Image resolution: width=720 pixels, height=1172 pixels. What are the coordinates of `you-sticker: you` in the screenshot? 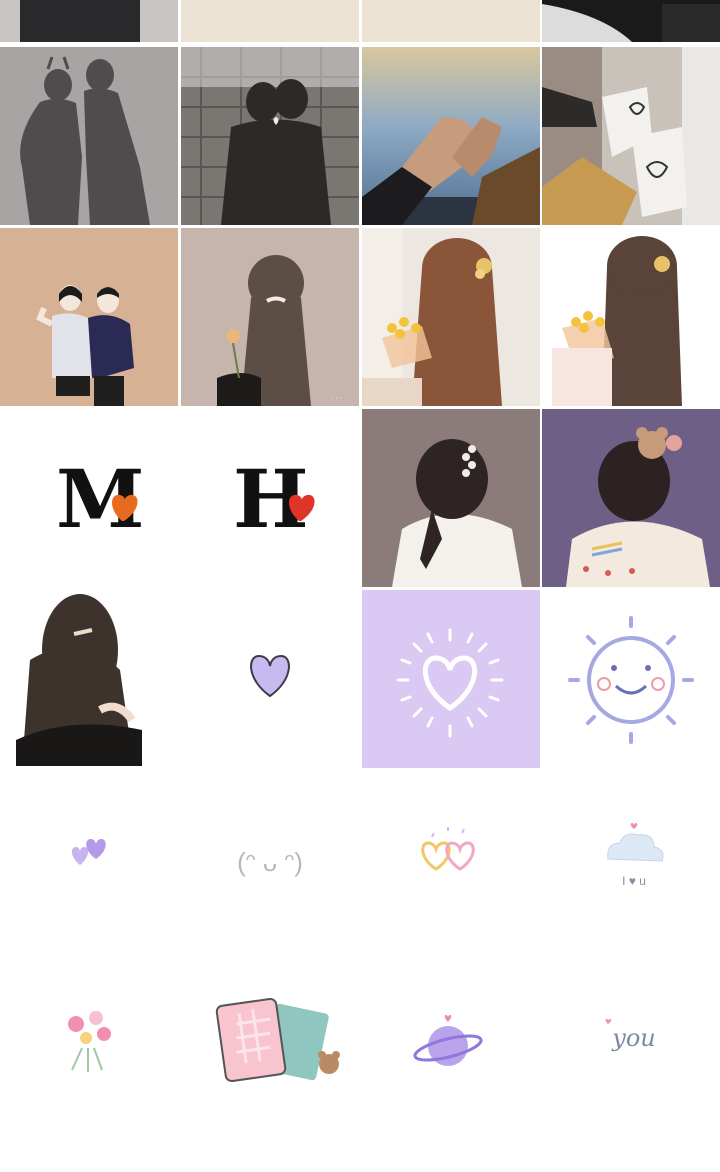 It's located at (631, 1041).